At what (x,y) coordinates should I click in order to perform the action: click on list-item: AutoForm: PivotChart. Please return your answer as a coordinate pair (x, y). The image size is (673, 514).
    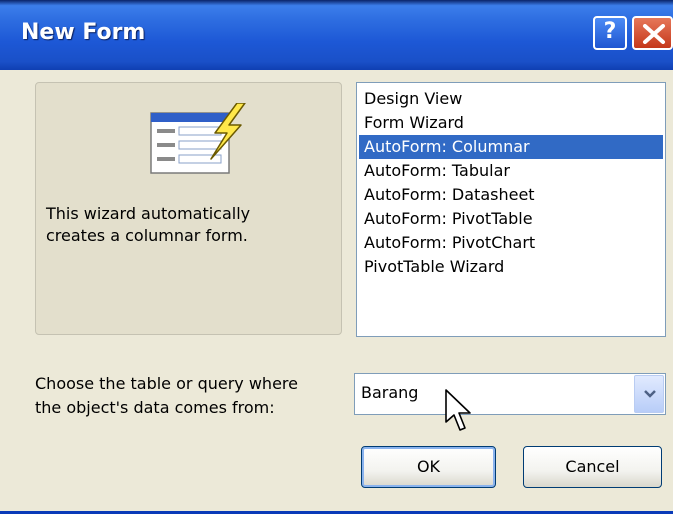
    Looking at the image, I should click on (511, 243).